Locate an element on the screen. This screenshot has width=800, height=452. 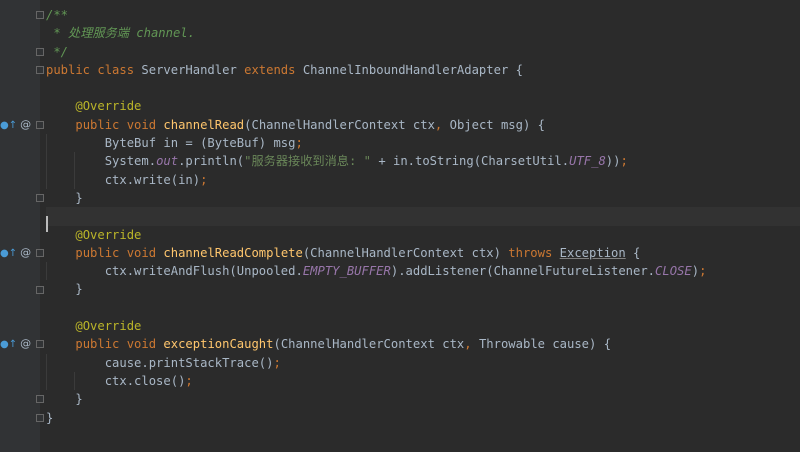
code-token: channelRead is located at coordinates (204, 124).